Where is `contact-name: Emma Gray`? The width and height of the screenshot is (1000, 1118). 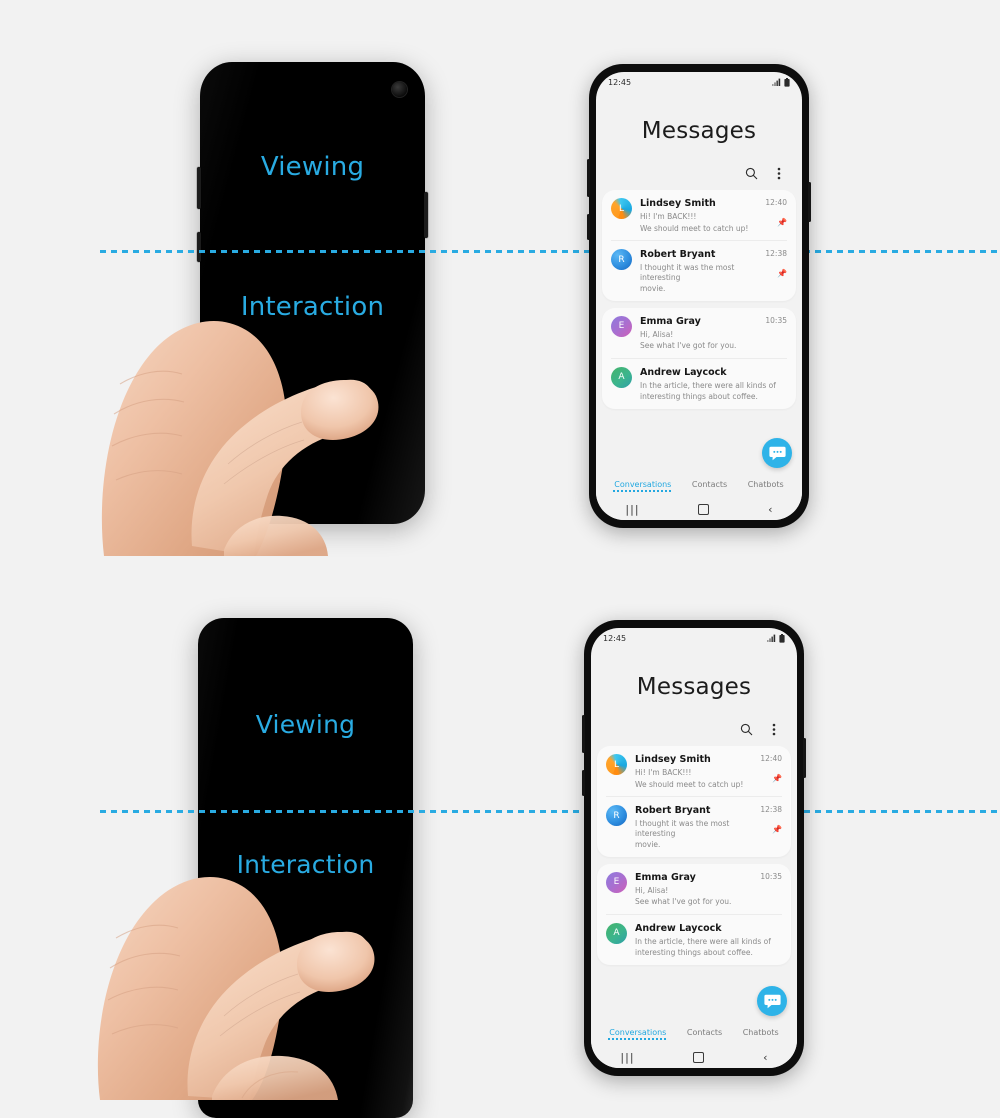
contact-name: Emma Gray is located at coordinates (665, 877).